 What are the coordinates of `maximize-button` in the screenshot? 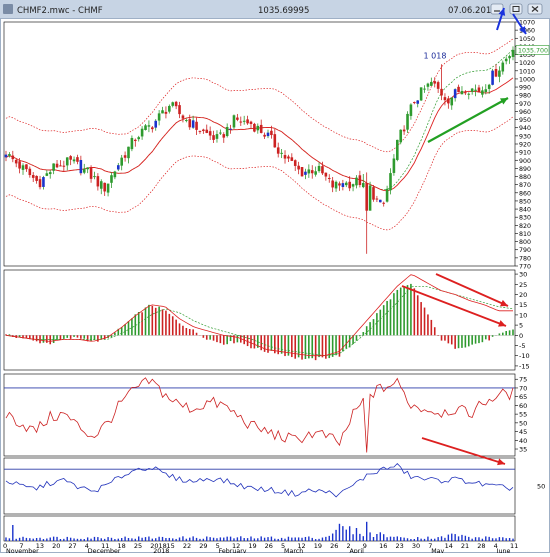 It's located at (516, 9).